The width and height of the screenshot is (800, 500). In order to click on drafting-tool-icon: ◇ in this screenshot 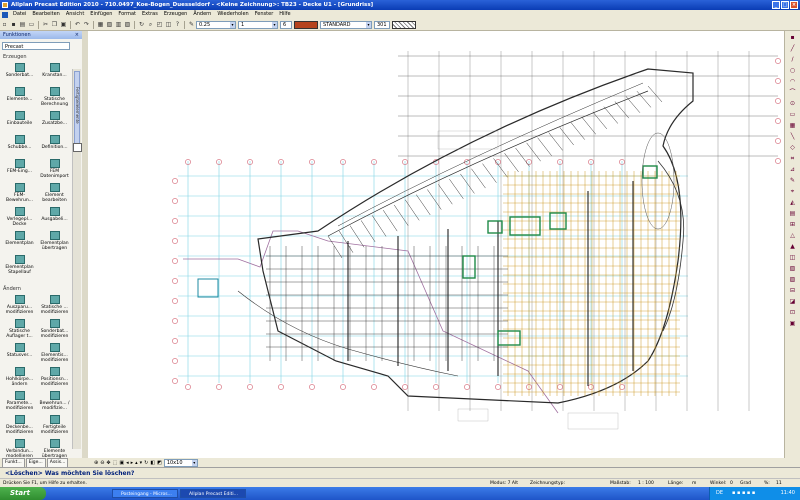, I will do `click(792, 148)`.